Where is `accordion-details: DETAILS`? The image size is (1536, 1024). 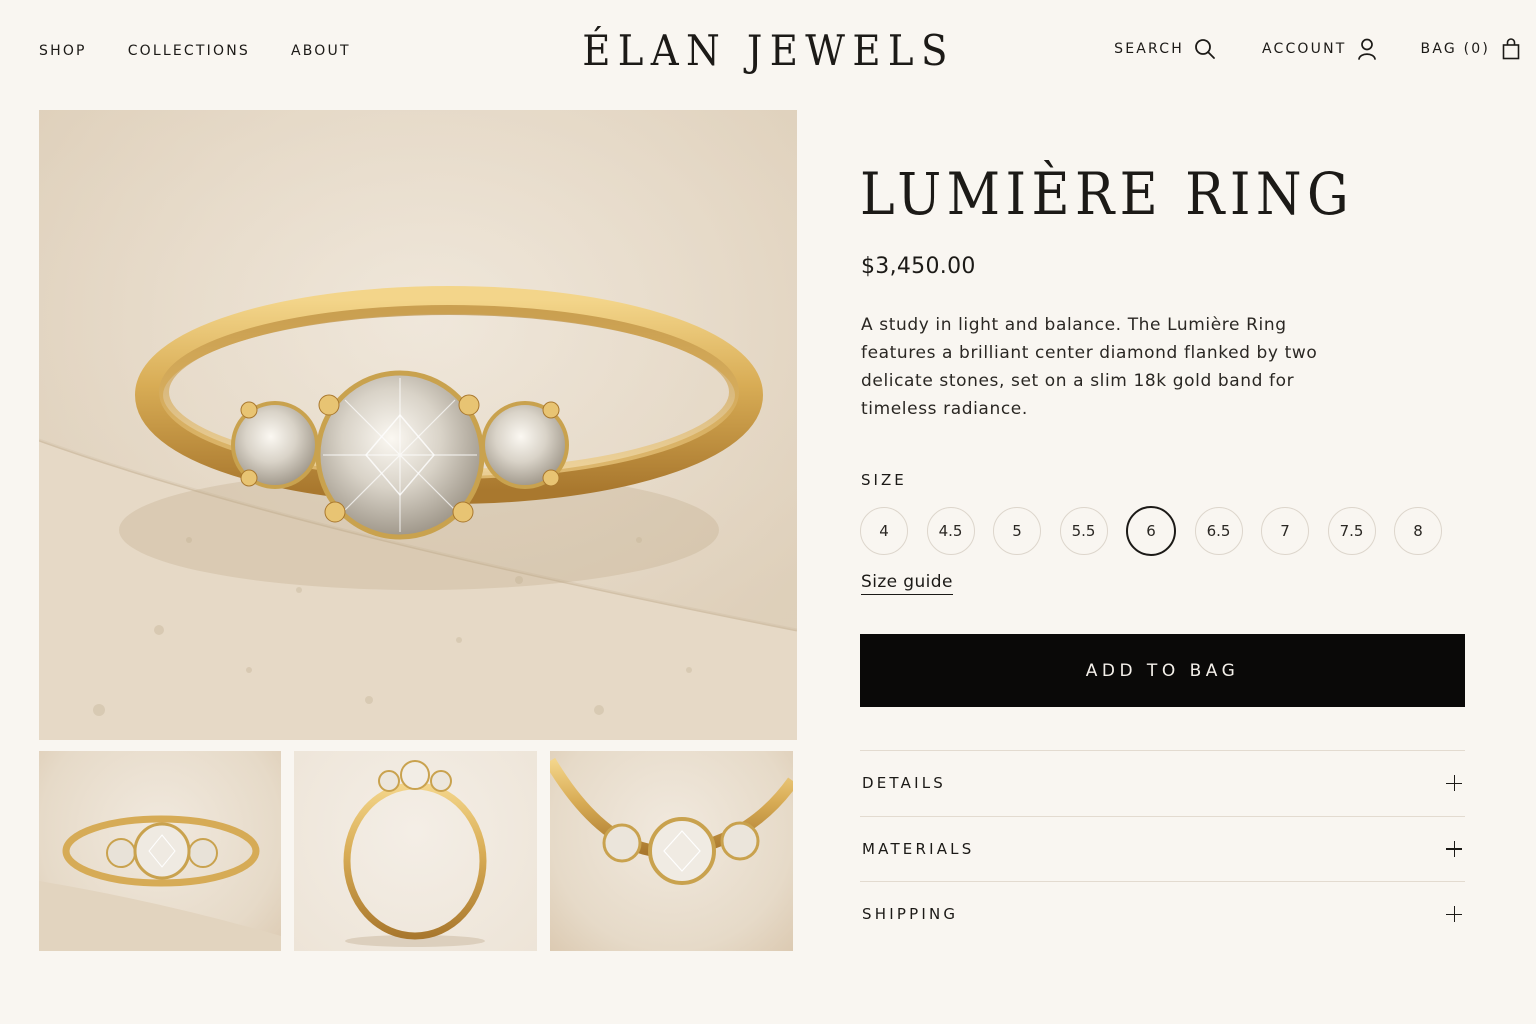 accordion-details: DETAILS is located at coordinates (1162, 783).